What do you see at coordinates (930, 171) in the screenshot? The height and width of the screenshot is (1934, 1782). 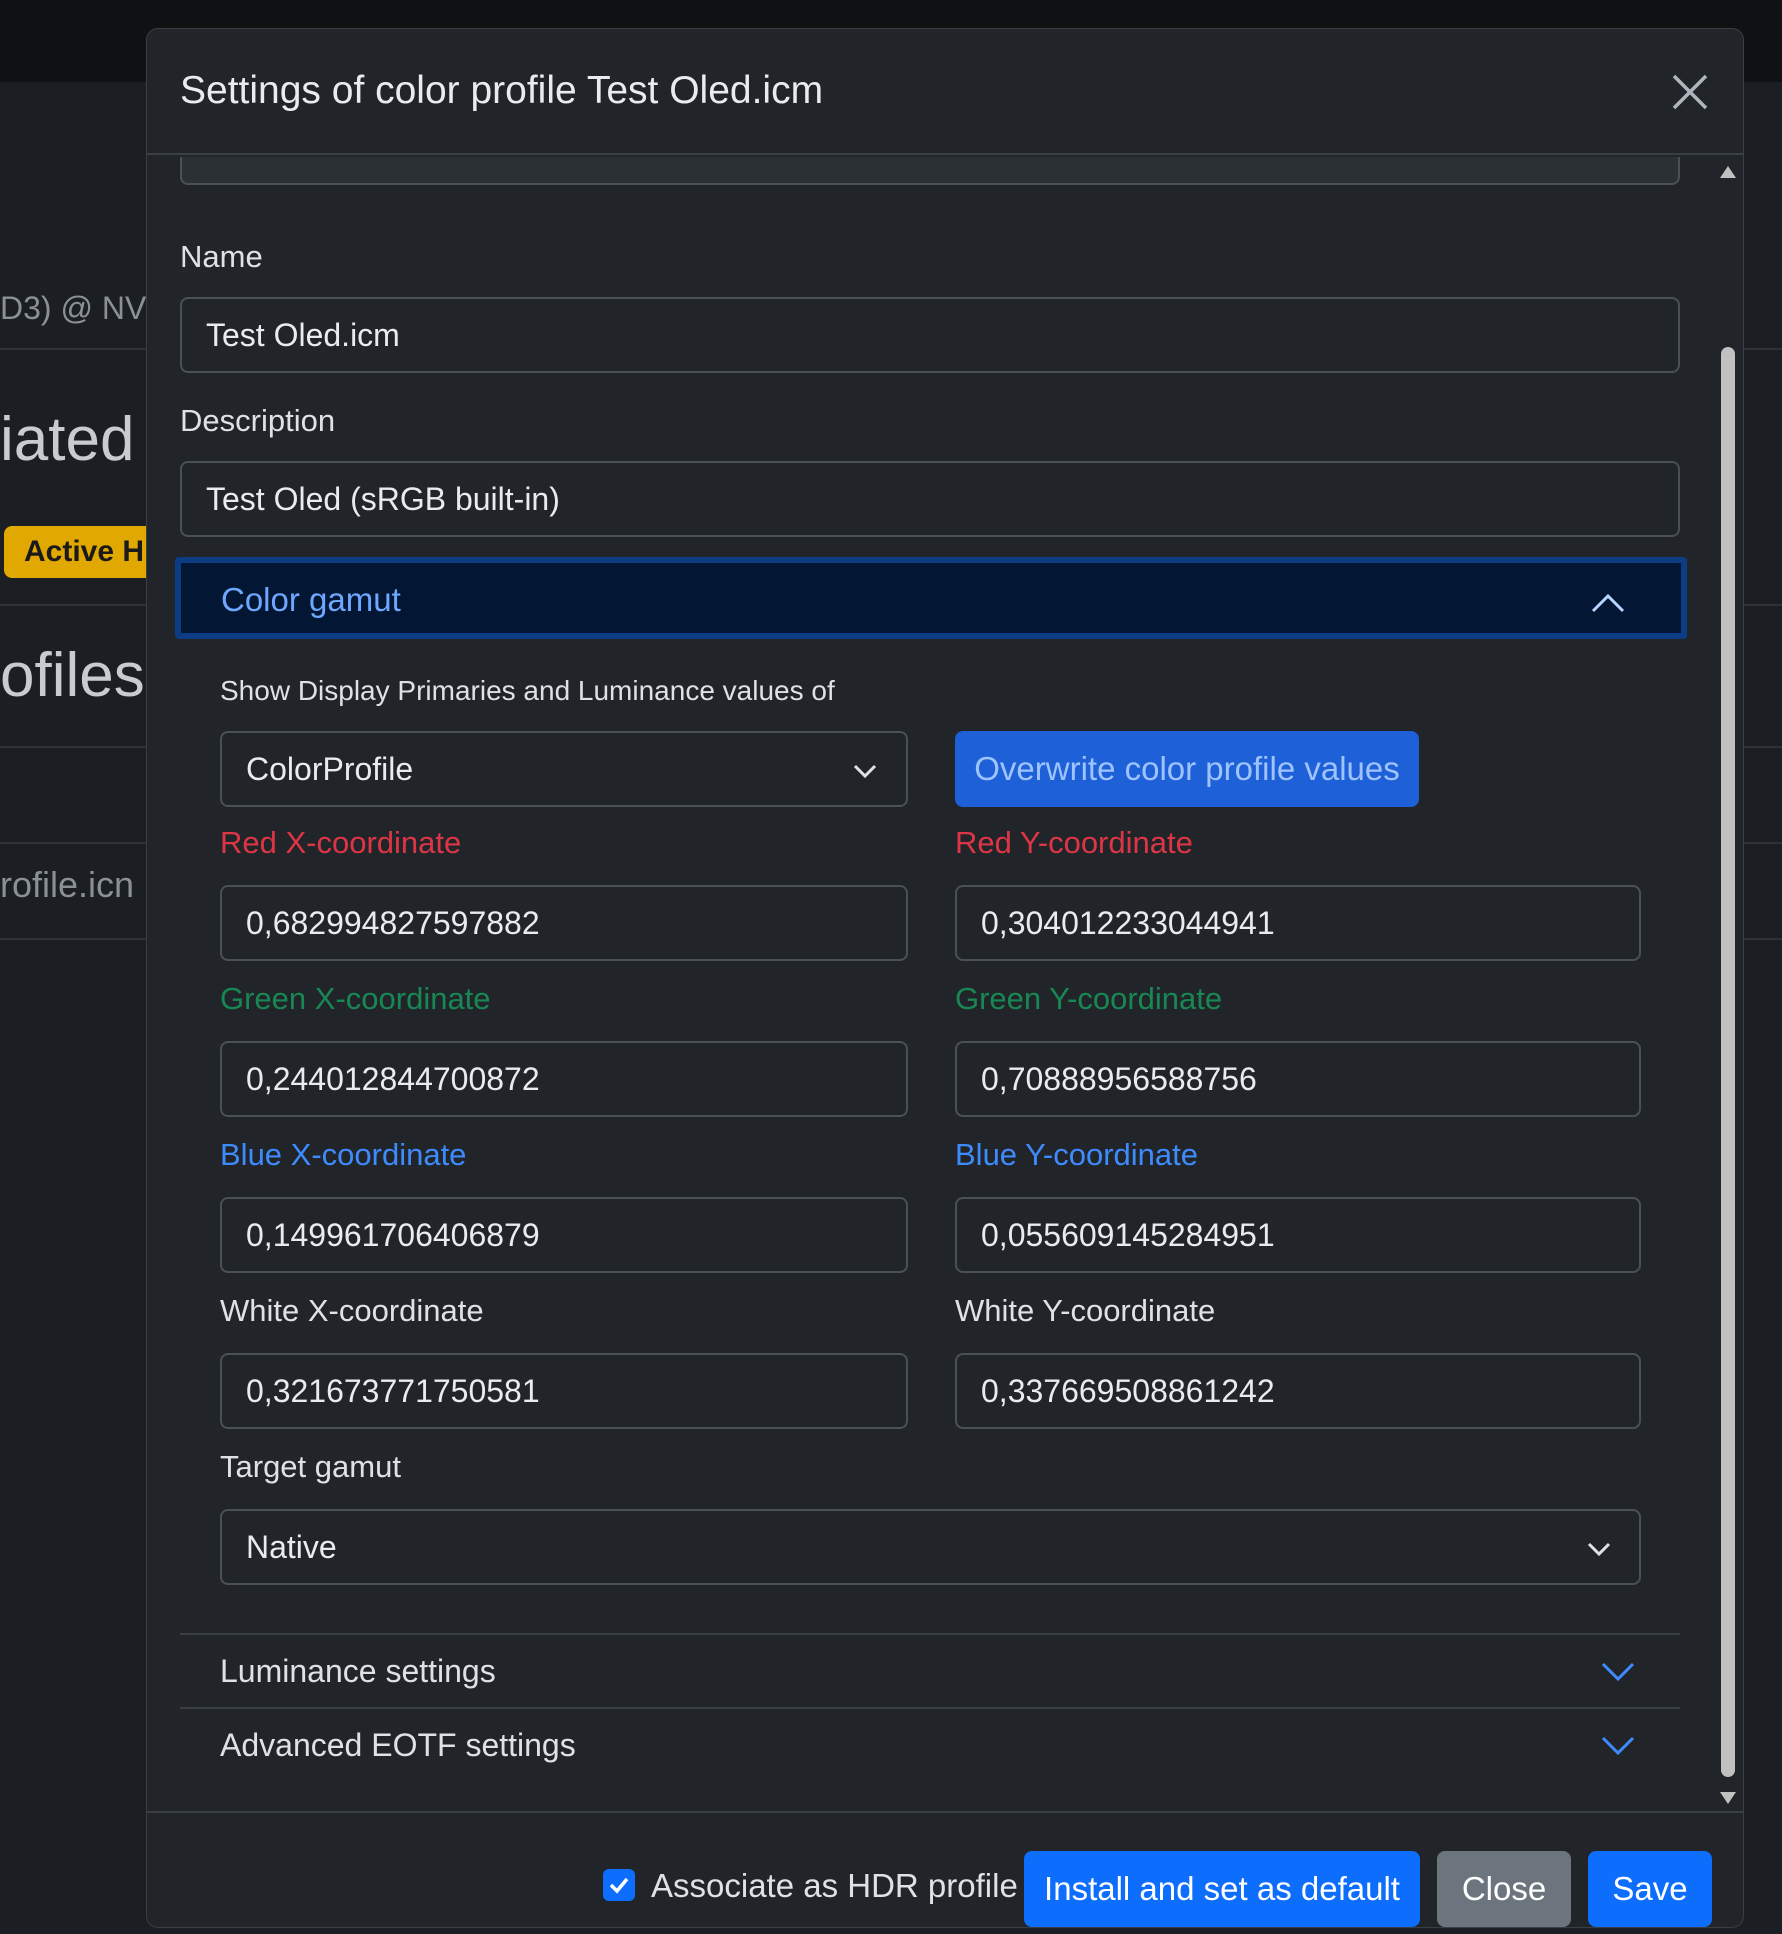 I see `scrolled-field` at bounding box center [930, 171].